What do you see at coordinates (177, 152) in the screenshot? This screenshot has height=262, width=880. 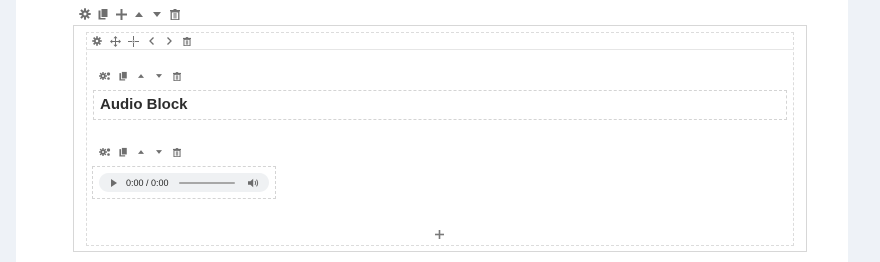 I see `audio-delete-trash-icon` at bounding box center [177, 152].